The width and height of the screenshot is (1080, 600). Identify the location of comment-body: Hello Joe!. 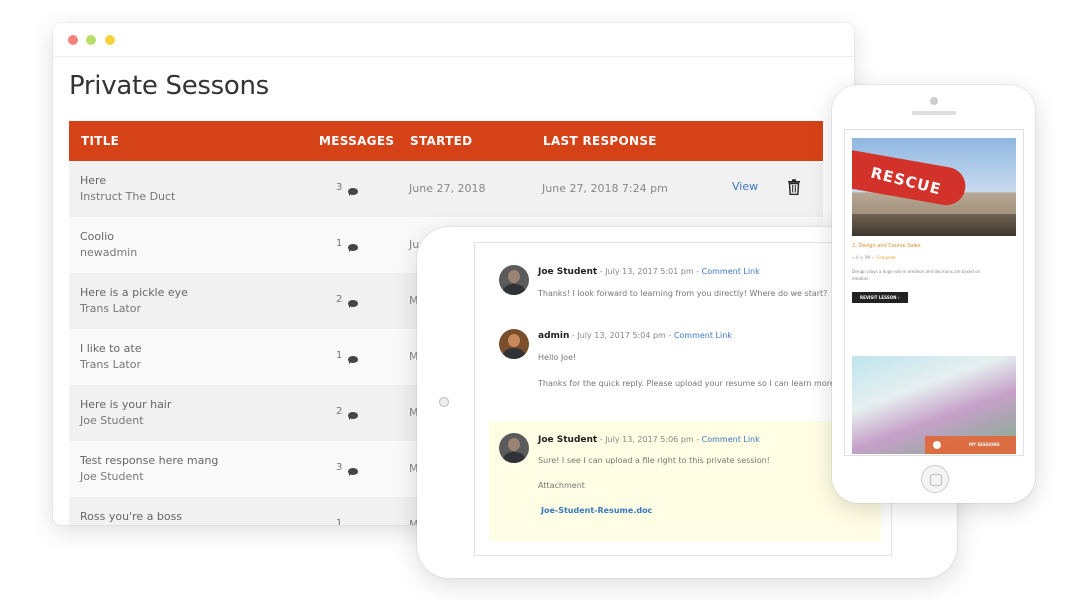
(557, 357).